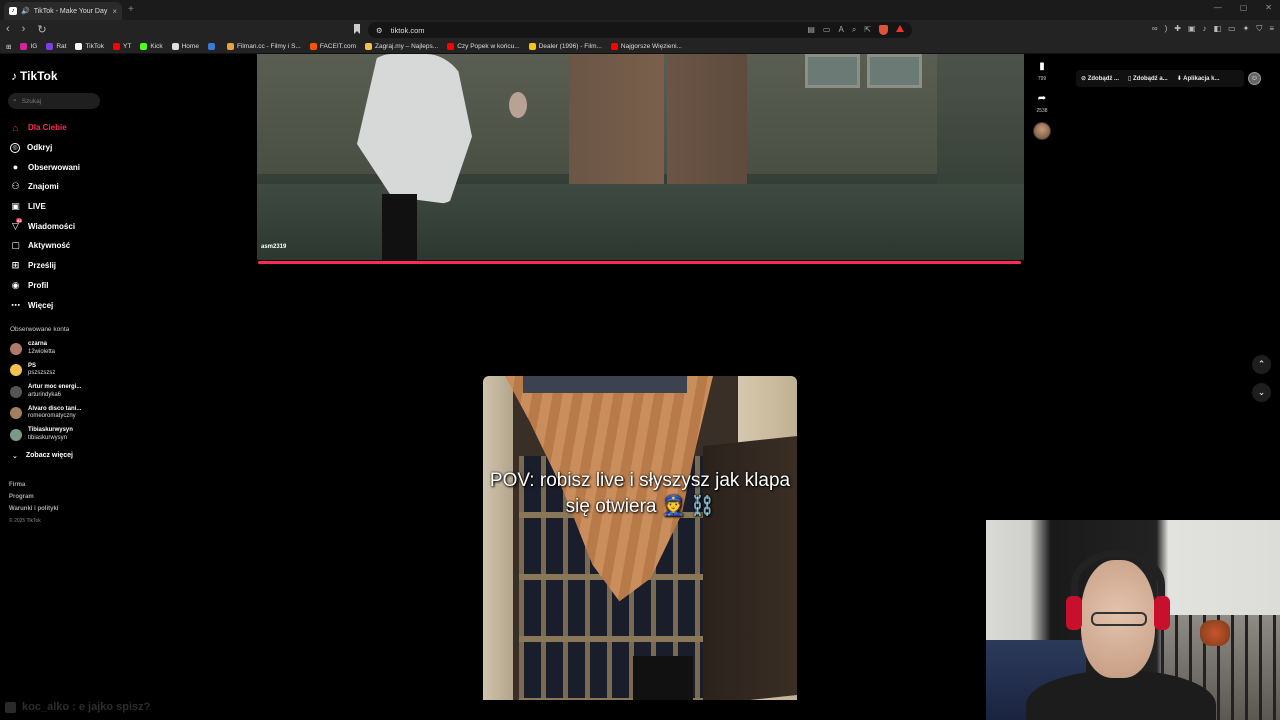  Describe the element at coordinates (114, 11) in the screenshot. I see `tab-close-icon: ×` at that location.